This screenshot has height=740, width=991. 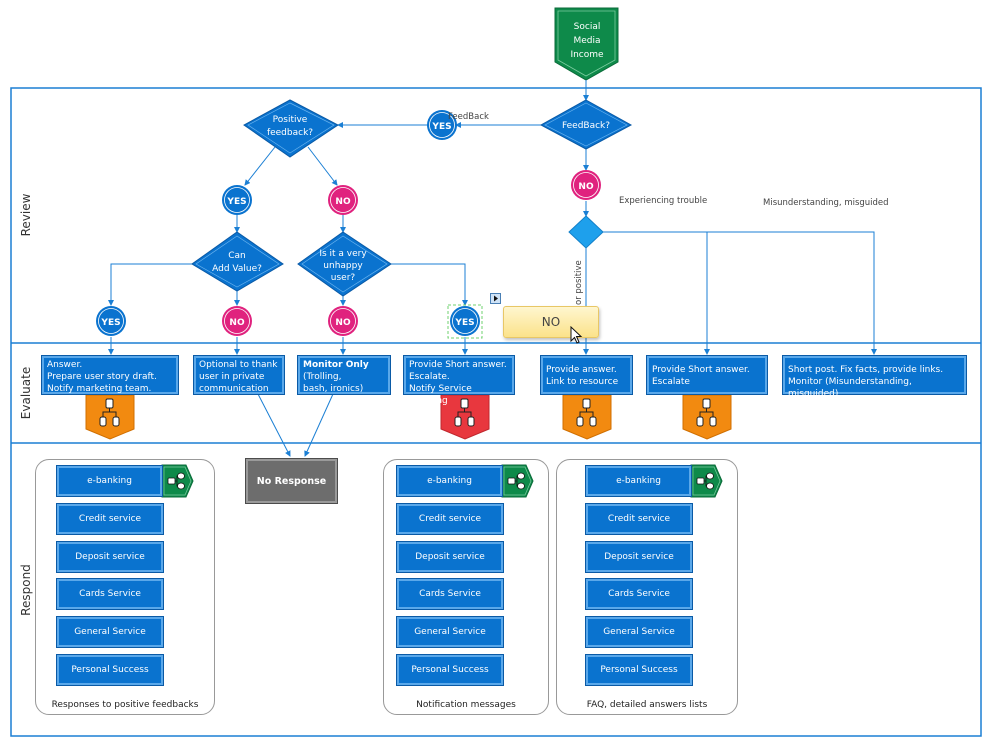 I want to click on no-connector-feedback: NO, so click(x=586, y=185).